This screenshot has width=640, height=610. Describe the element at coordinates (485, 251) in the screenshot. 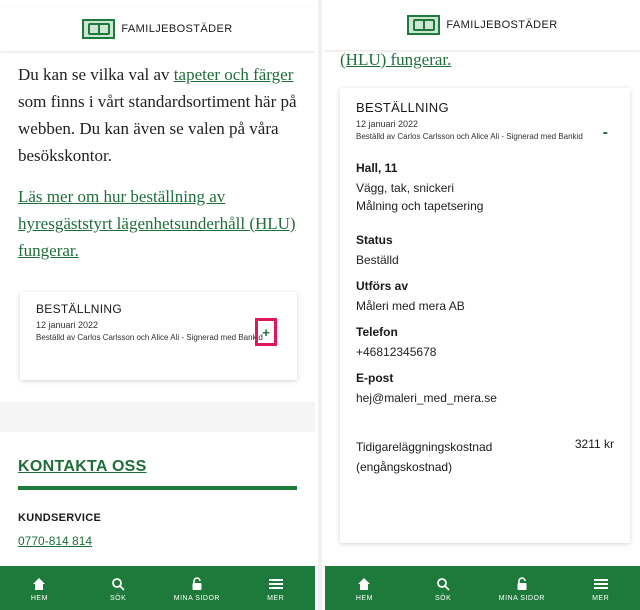

I see `status-section: Status Beställd` at that location.